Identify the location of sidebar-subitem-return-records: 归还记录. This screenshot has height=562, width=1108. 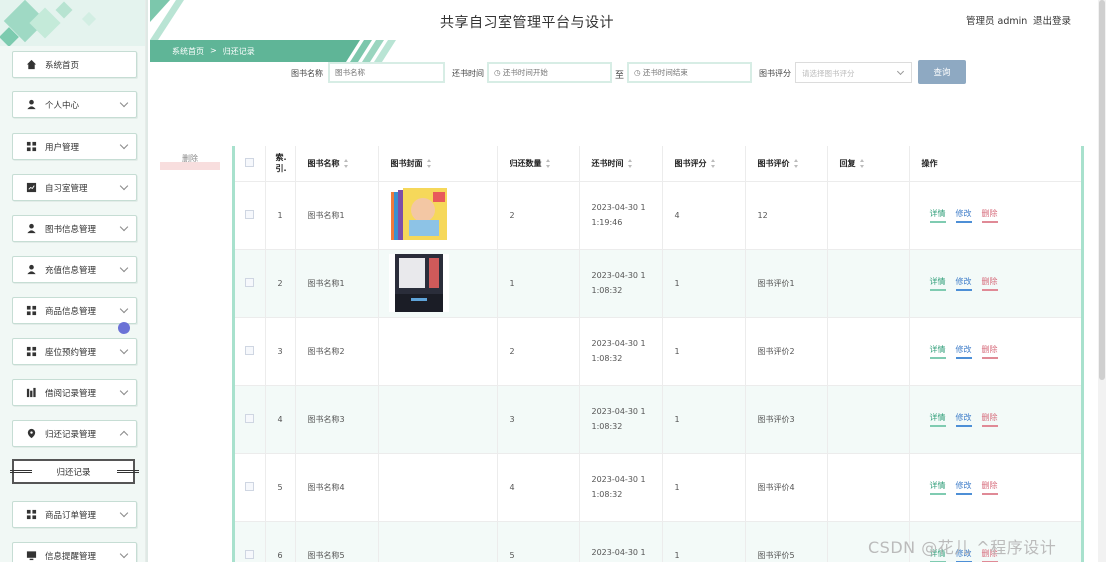
(74, 471).